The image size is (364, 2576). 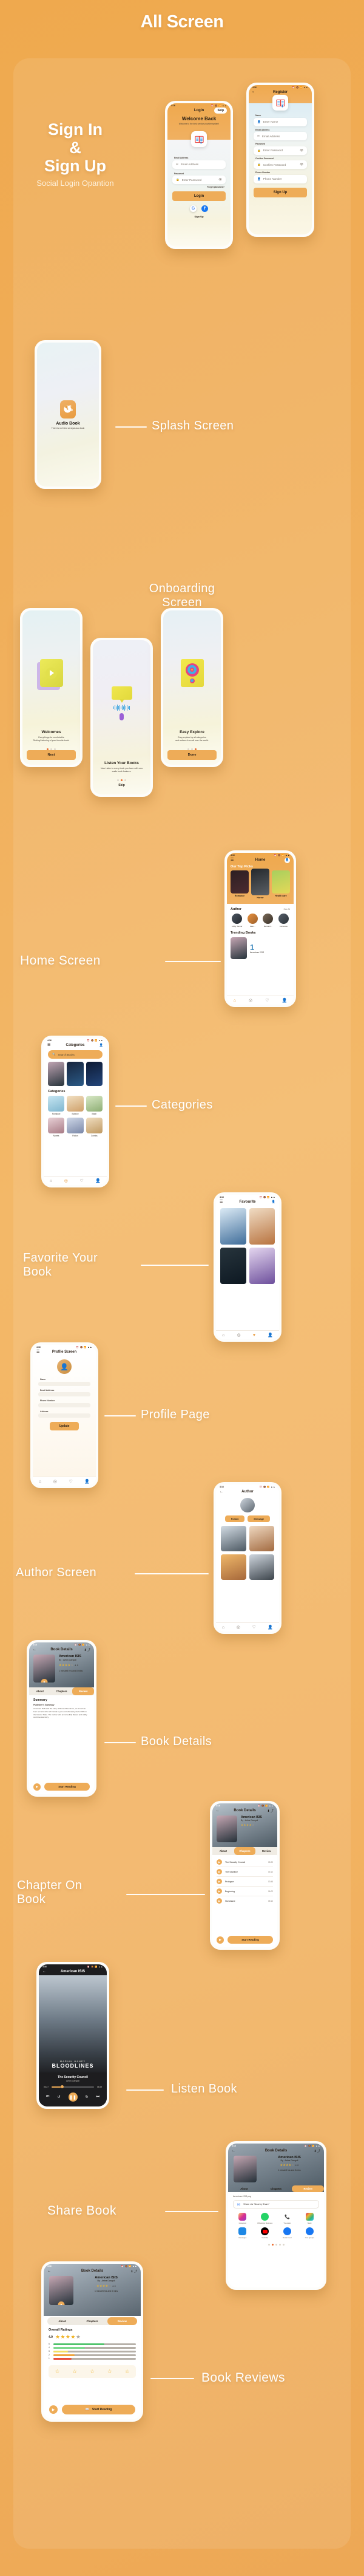 I want to click on chapter-row: ▶ Beginning 06:02, so click(x=245, y=1891).